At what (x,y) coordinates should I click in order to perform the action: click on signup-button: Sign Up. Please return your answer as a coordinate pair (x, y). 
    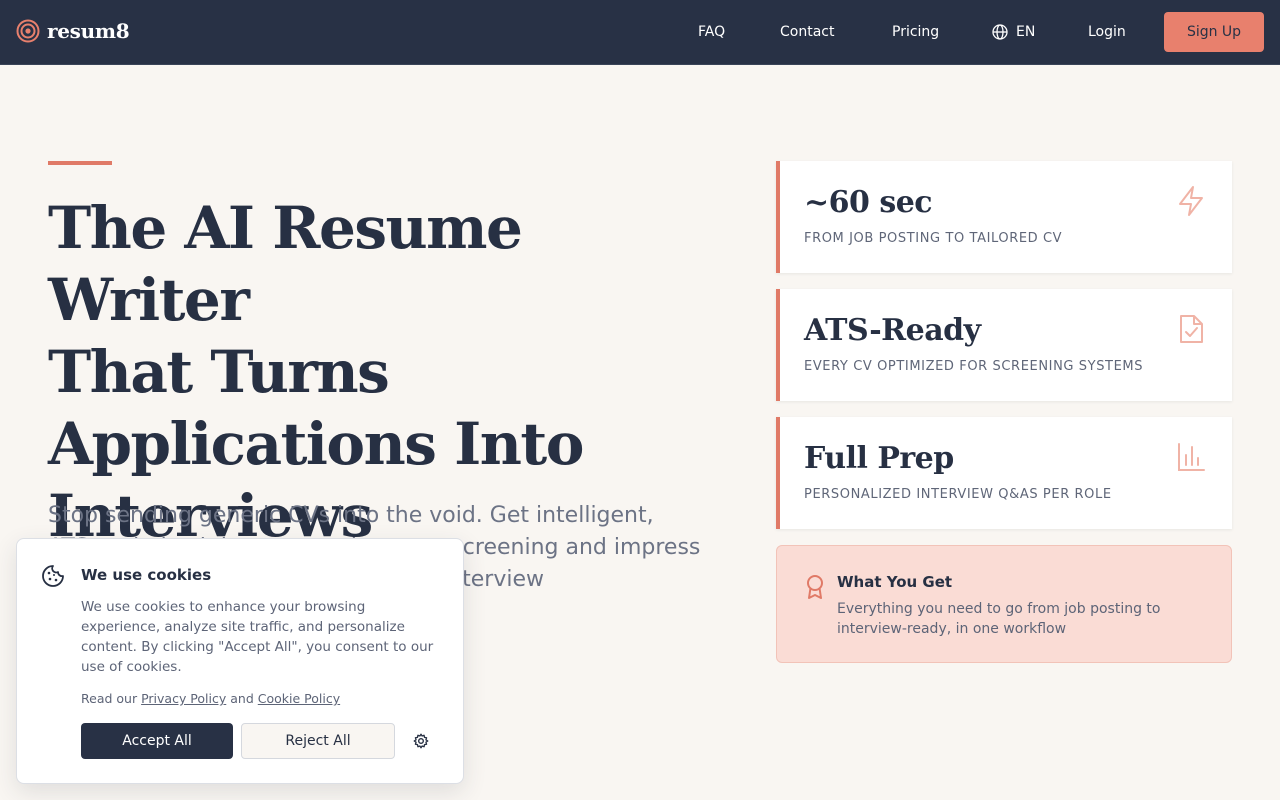
    Looking at the image, I should click on (1214, 32).